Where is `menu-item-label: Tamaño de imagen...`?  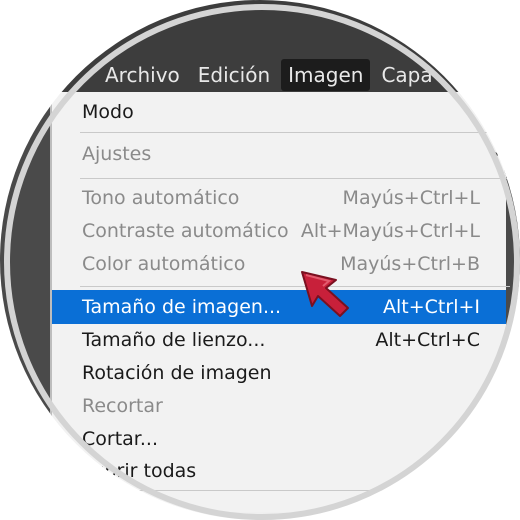 menu-item-label: Tamaño de imagen... is located at coordinates (182, 307).